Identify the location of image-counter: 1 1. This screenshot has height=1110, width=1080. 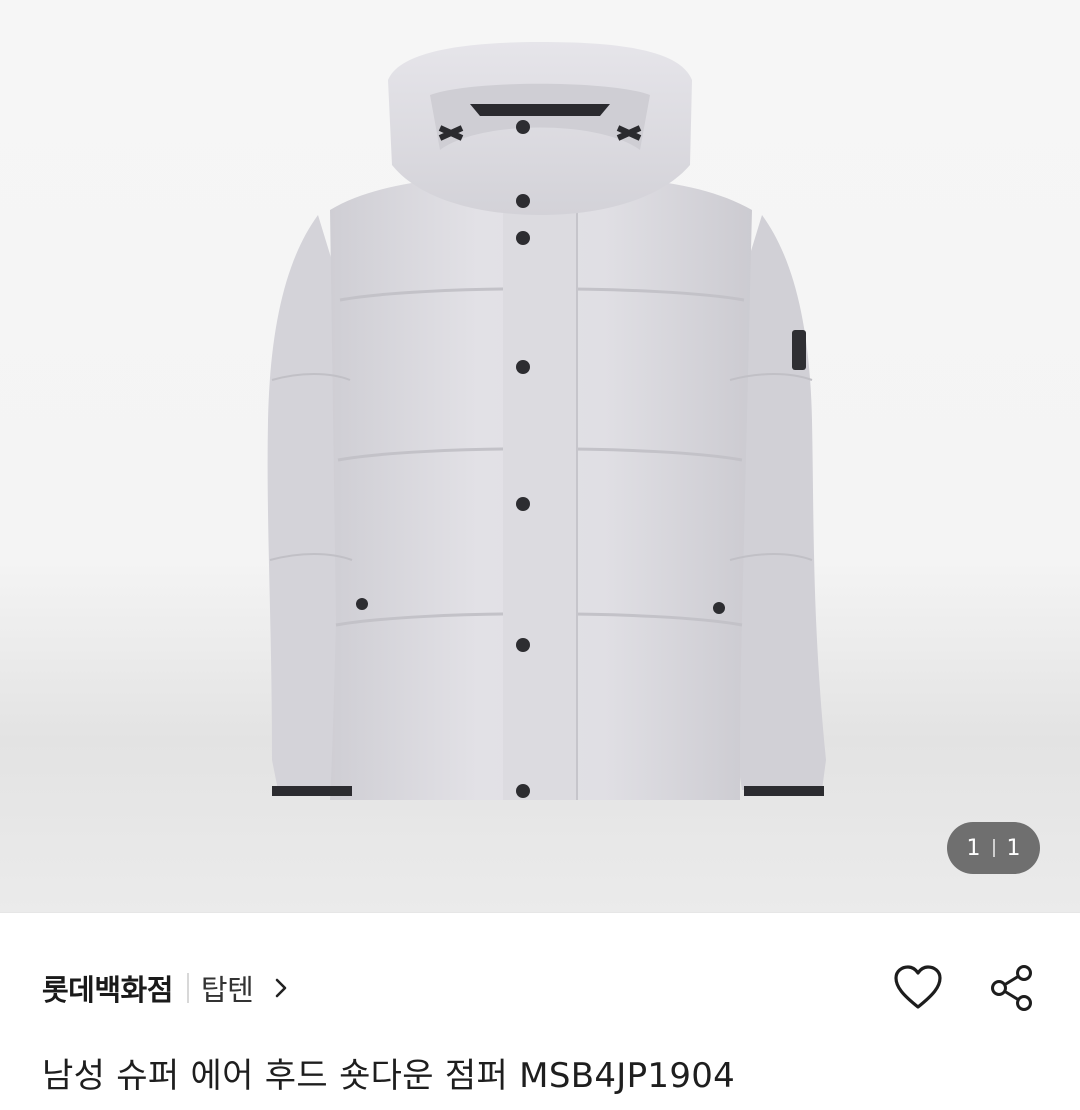
(993, 848).